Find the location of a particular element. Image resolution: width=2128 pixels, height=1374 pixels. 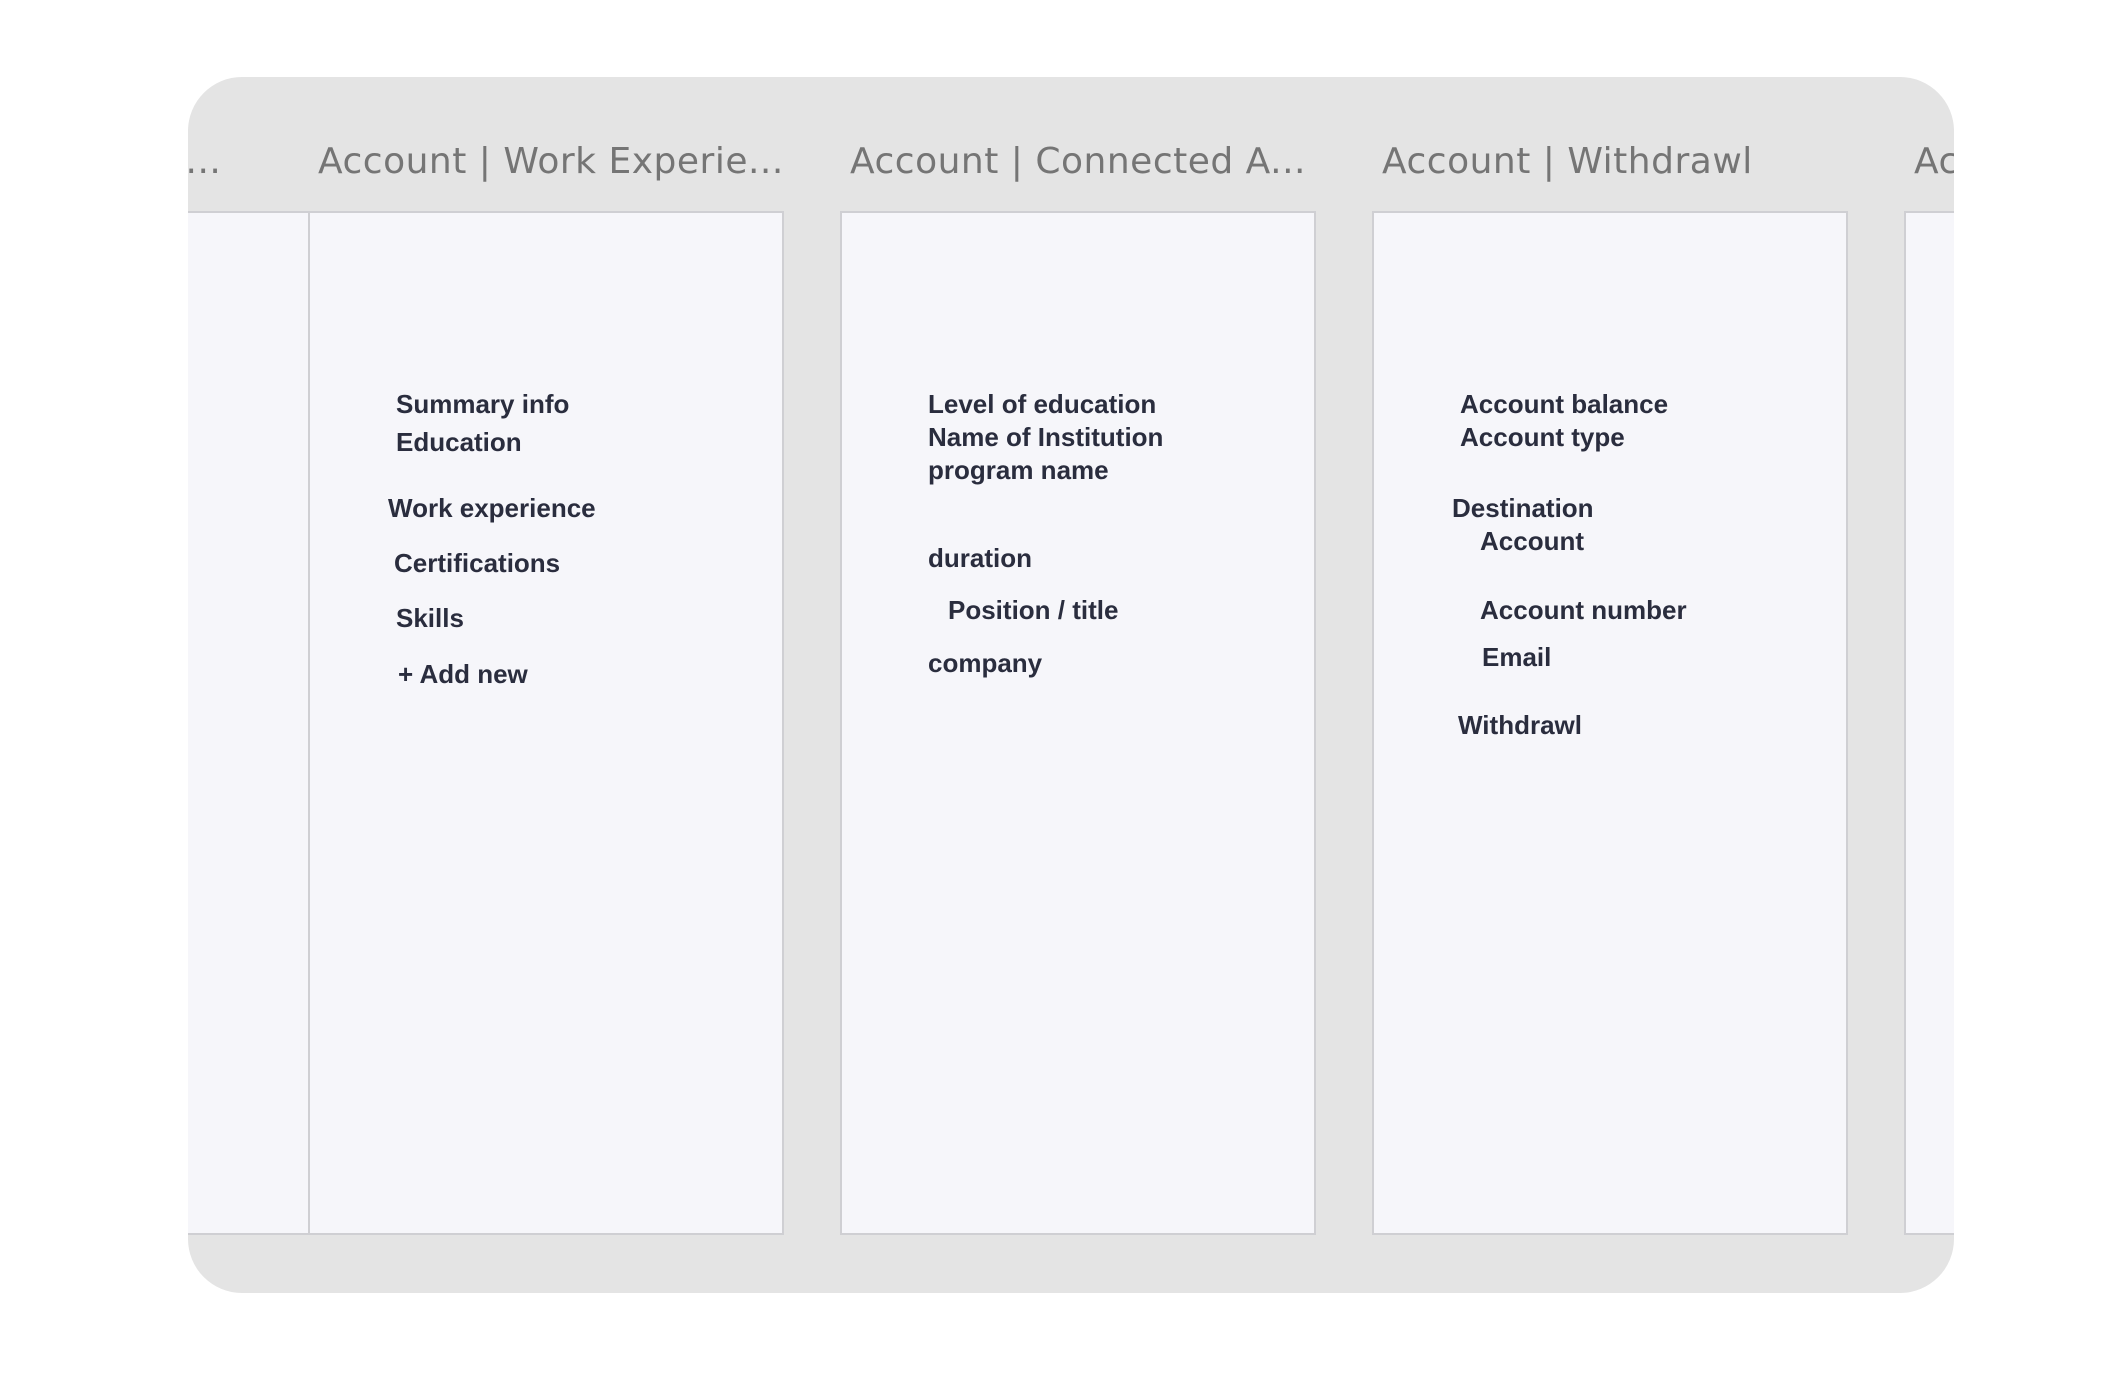

frame-title: Ac is located at coordinates (1934, 161).